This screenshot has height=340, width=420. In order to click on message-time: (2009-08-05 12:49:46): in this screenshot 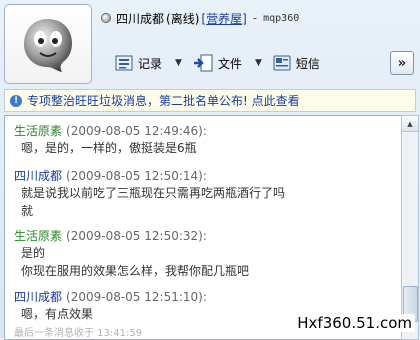, I will do `click(136, 131)`.